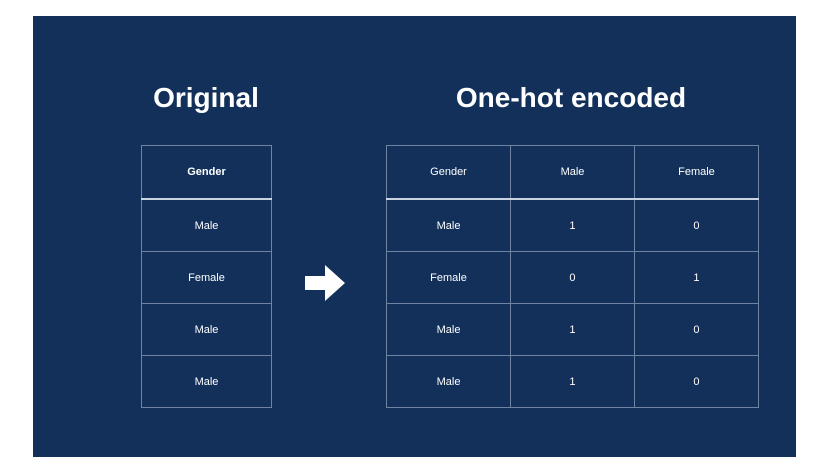 Image resolution: width=827 pixels, height=472 pixels. I want to click on original-title: Original, so click(206, 97).